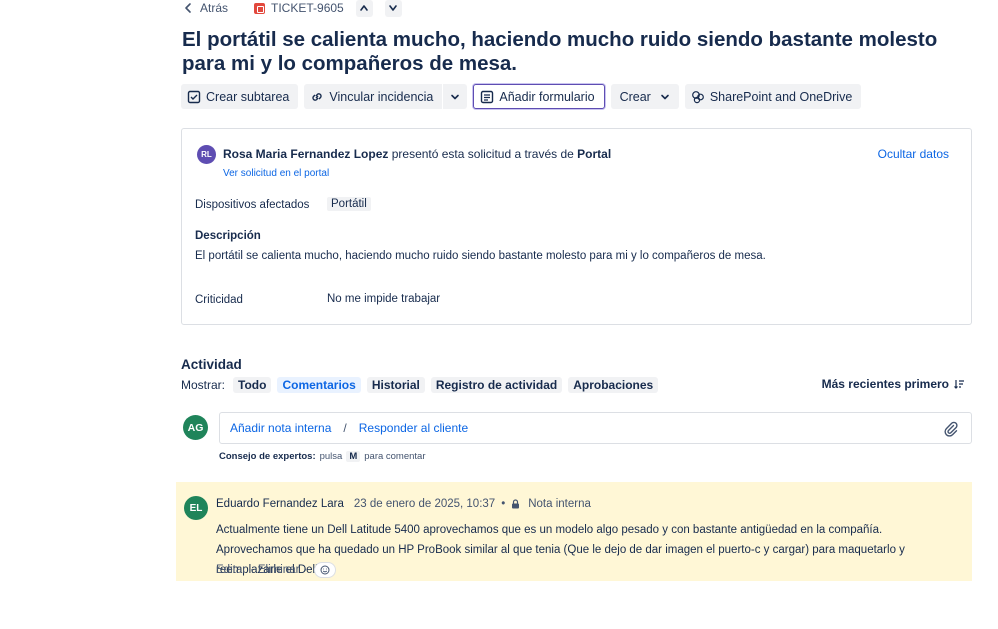  I want to click on ticket-breadcrumb: TICKET-9605, so click(328, 8).